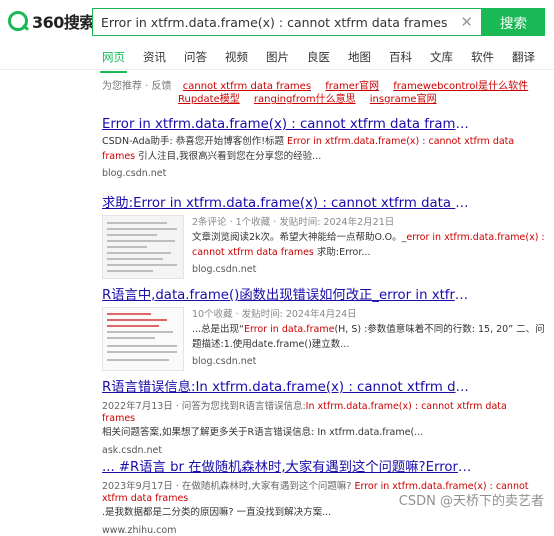 This screenshot has width=554, height=536. What do you see at coordinates (322, 450) in the screenshot?
I see `result-url: ask.csdn.net` at bounding box center [322, 450].